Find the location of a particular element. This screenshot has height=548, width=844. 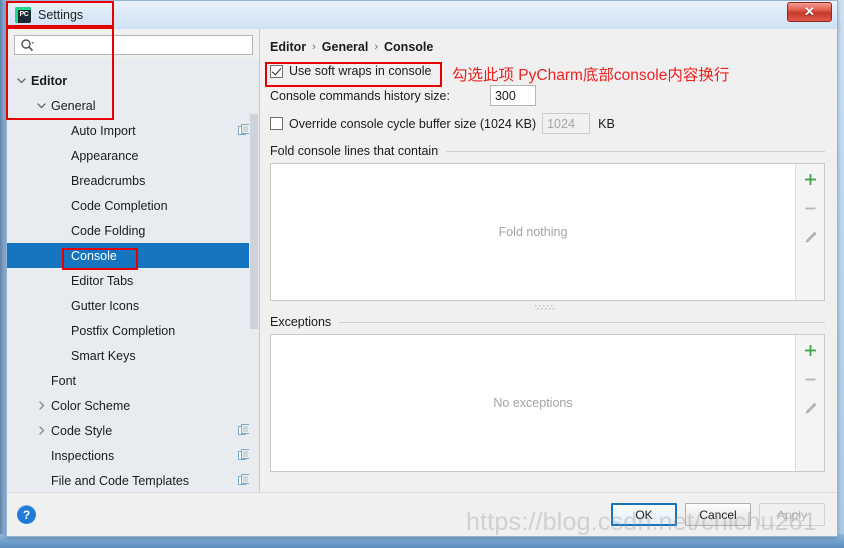

tree-item-console: Console is located at coordinates (133, 255).